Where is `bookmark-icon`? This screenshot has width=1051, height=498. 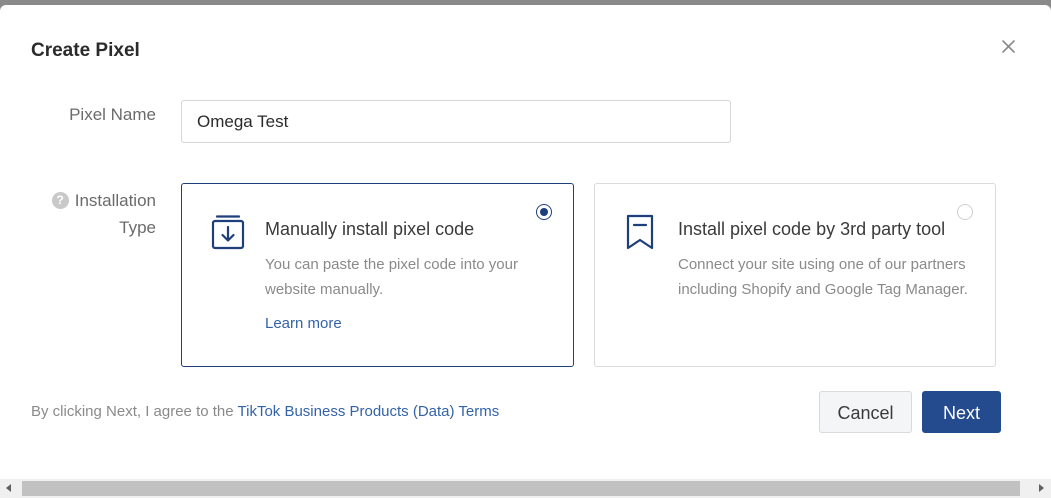 bookmark-icon is located at coordinates (640, 232).